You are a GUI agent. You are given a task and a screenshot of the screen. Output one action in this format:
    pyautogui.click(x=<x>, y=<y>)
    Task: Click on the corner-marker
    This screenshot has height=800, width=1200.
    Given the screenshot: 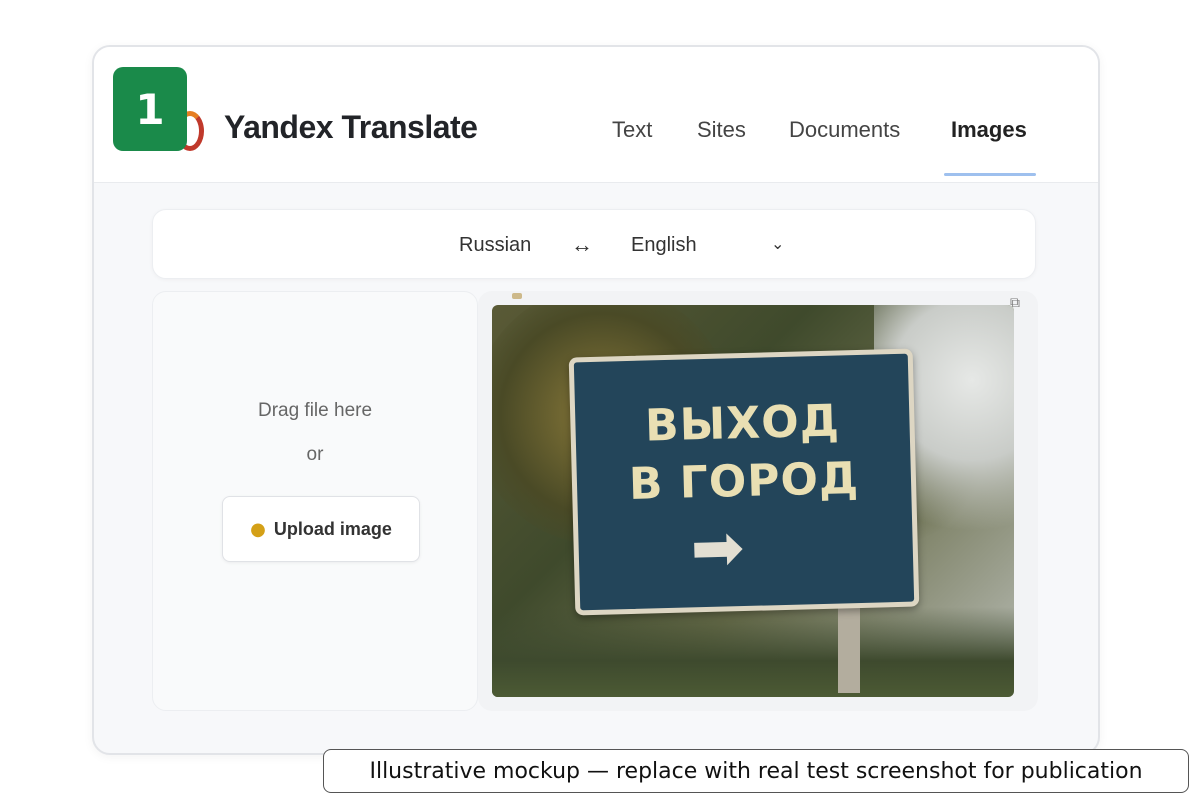 What is the action you would take?
    pyautogui.click(x=517, y=296)
    